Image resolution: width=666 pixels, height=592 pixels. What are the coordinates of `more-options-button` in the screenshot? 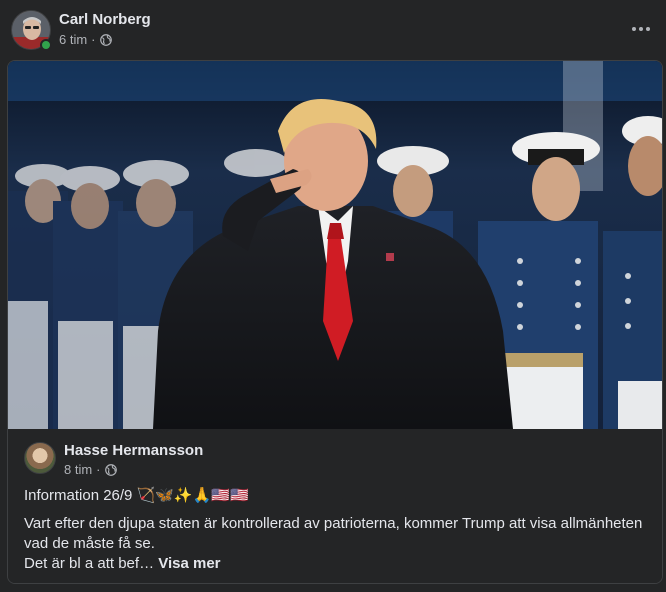 It's located at (641, 29).